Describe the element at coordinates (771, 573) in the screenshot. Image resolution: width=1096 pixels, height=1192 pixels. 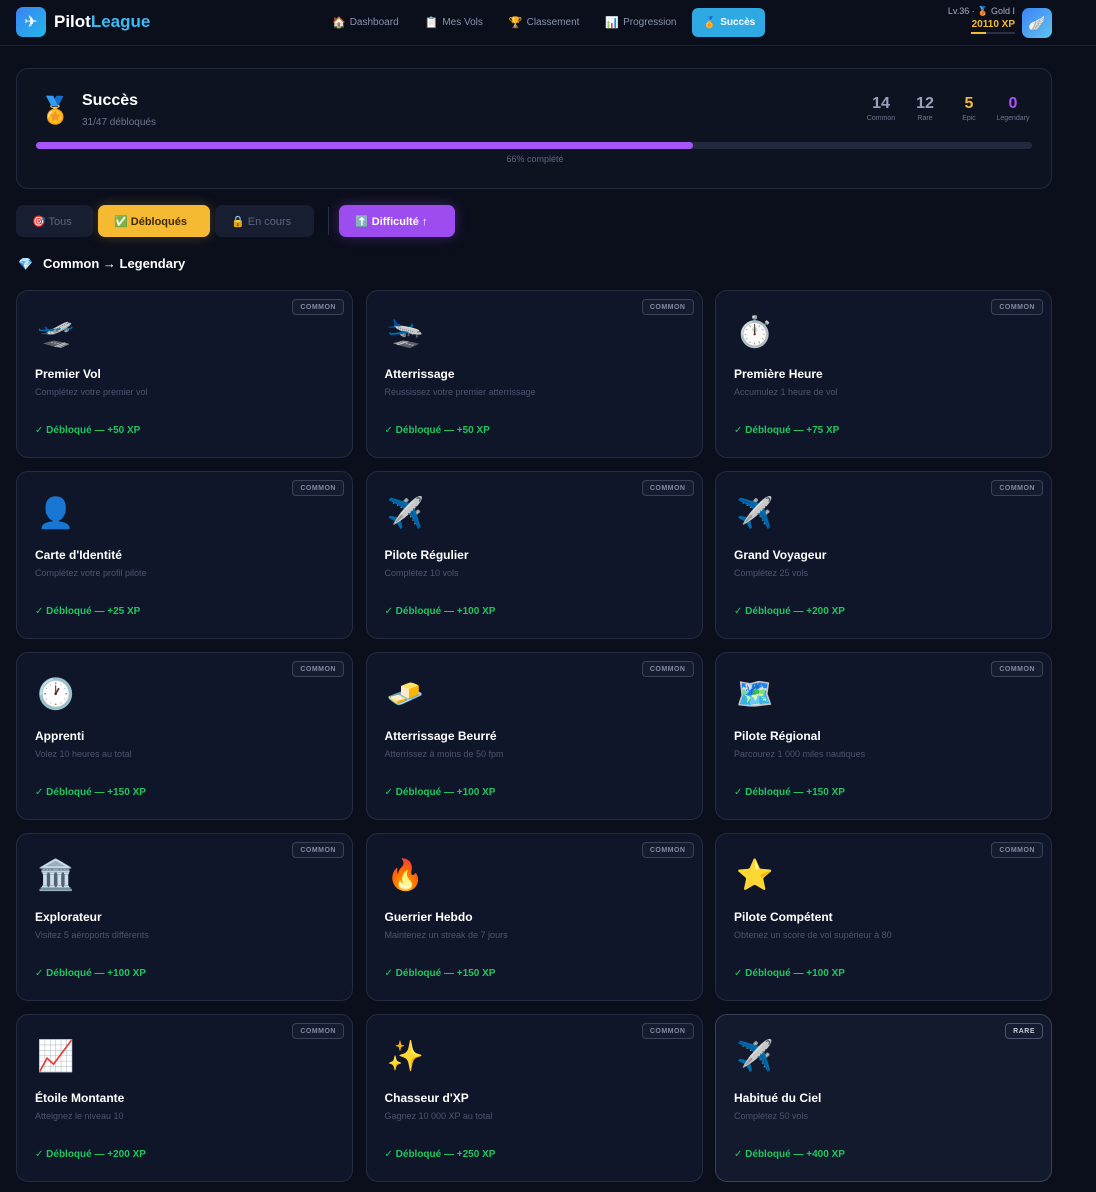
I see `achievement-description: Complétez 25 vols` at that location.